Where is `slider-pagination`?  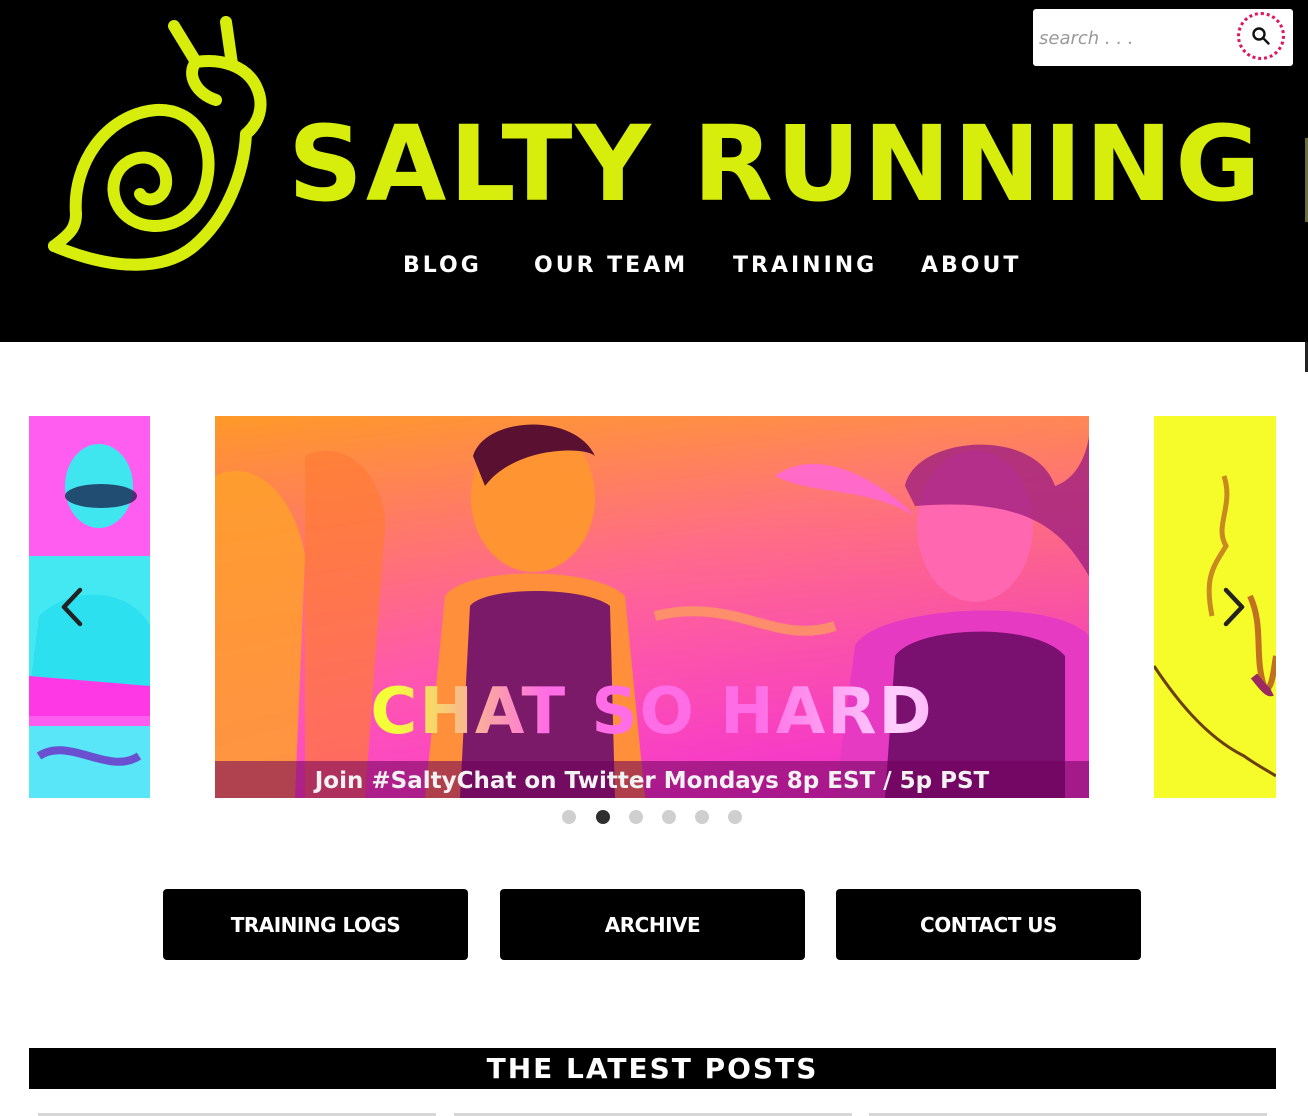
slider-pagination is located at coordinates (657, 818).